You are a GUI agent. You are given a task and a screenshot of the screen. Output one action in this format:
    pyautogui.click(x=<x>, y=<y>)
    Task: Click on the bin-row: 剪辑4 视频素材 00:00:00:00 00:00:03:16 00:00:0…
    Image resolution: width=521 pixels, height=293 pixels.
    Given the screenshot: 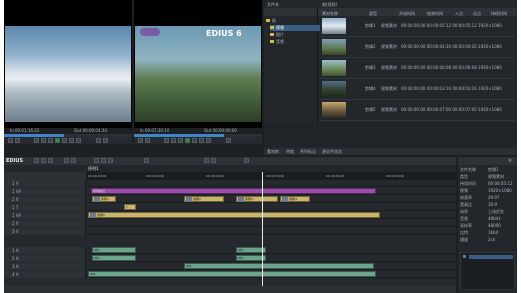 What is the action you would take?
    pyautogui.click(x=417, y=89)
    